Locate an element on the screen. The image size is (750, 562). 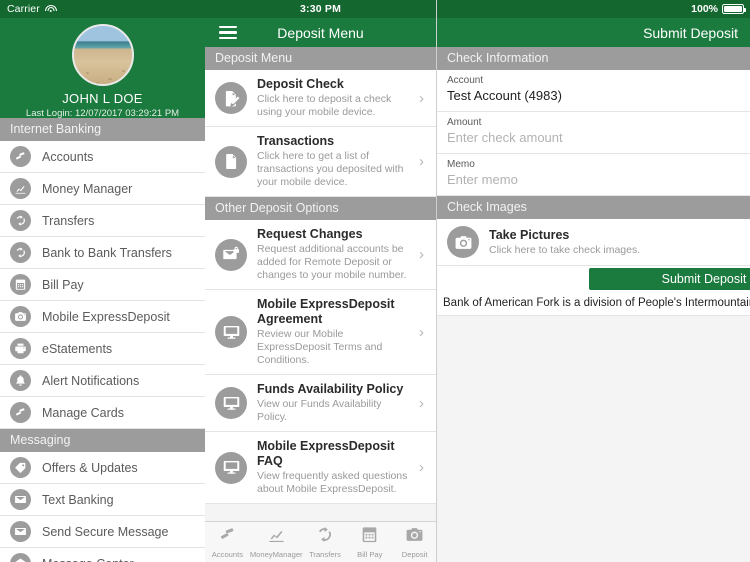
sidebar-item-manage-cards: Manage Cards is located at coordinates (102, 413).